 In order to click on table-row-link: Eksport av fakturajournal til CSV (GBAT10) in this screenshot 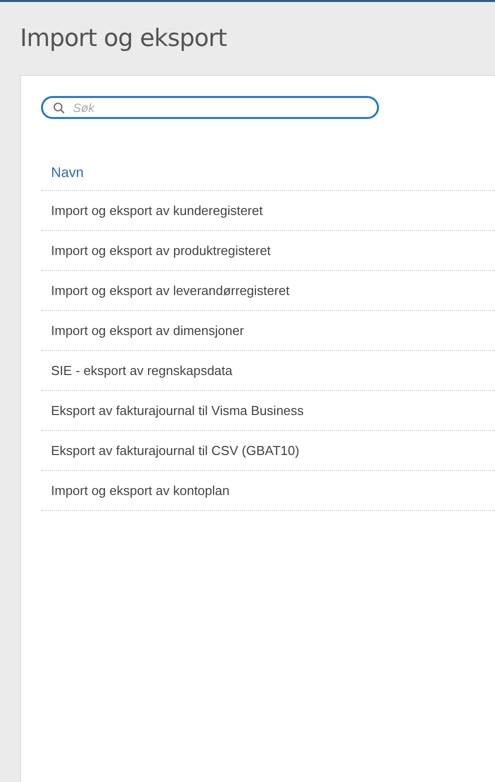, I will do `click(175, 450)`.